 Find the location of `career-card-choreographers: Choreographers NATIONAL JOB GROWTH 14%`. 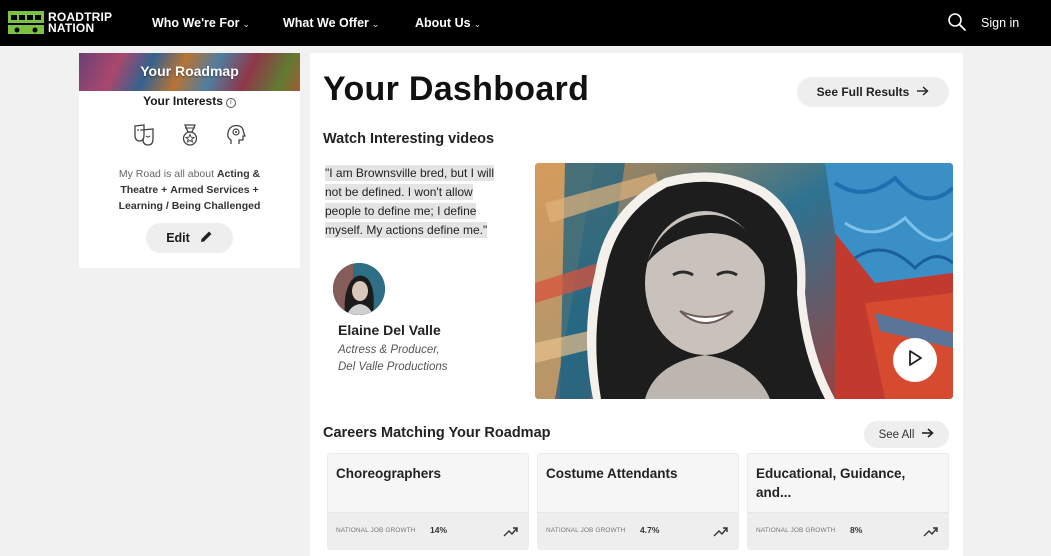

career-card-choreographers: Choreographers NATIONAL JOB GROWTH 14% is located at coordinates (428, 501).